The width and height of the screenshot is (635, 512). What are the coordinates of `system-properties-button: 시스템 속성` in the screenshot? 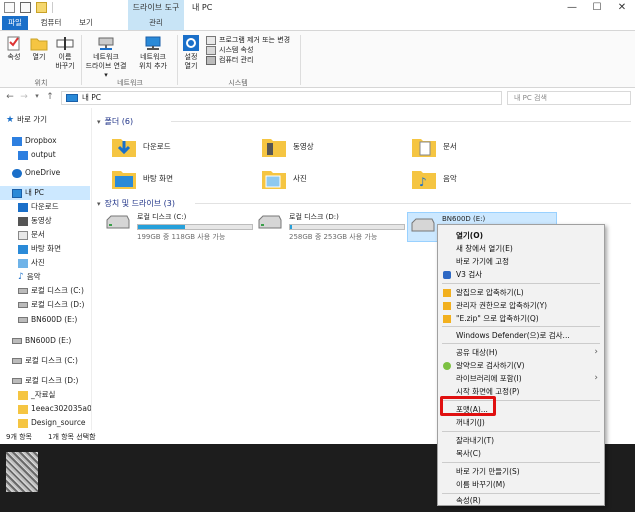 It's located at (248, 50).